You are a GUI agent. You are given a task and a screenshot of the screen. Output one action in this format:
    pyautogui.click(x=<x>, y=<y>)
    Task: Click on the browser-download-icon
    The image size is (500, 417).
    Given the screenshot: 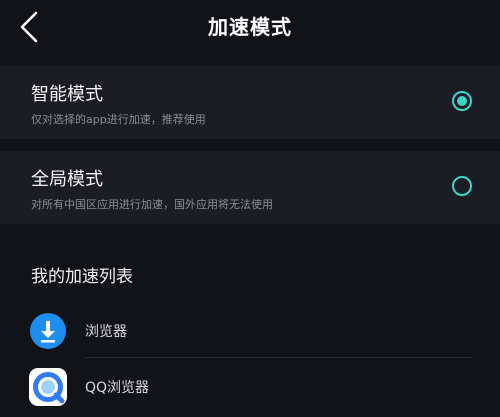 What is the action you would take?
    pyautogui.click(x=48, y=331)
    